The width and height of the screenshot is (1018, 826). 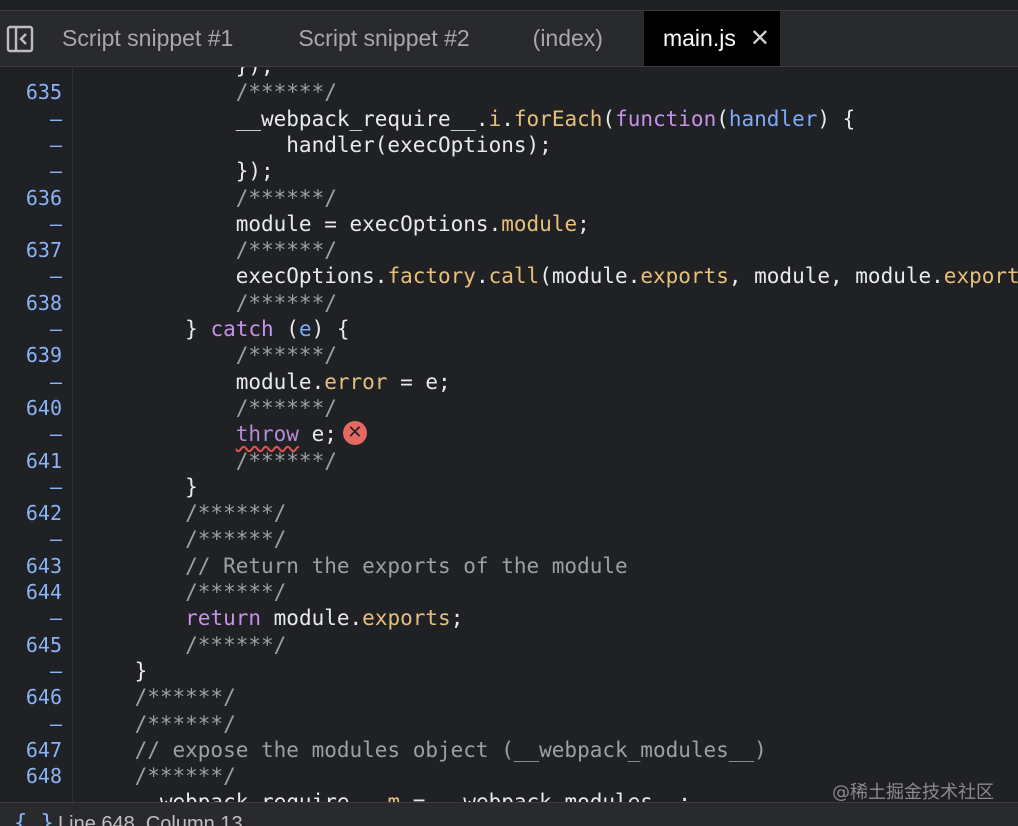 What do you see at coordinates (31, 355) in the screenshot?
I see `line-number: 639` at bounding box center [31, 355].